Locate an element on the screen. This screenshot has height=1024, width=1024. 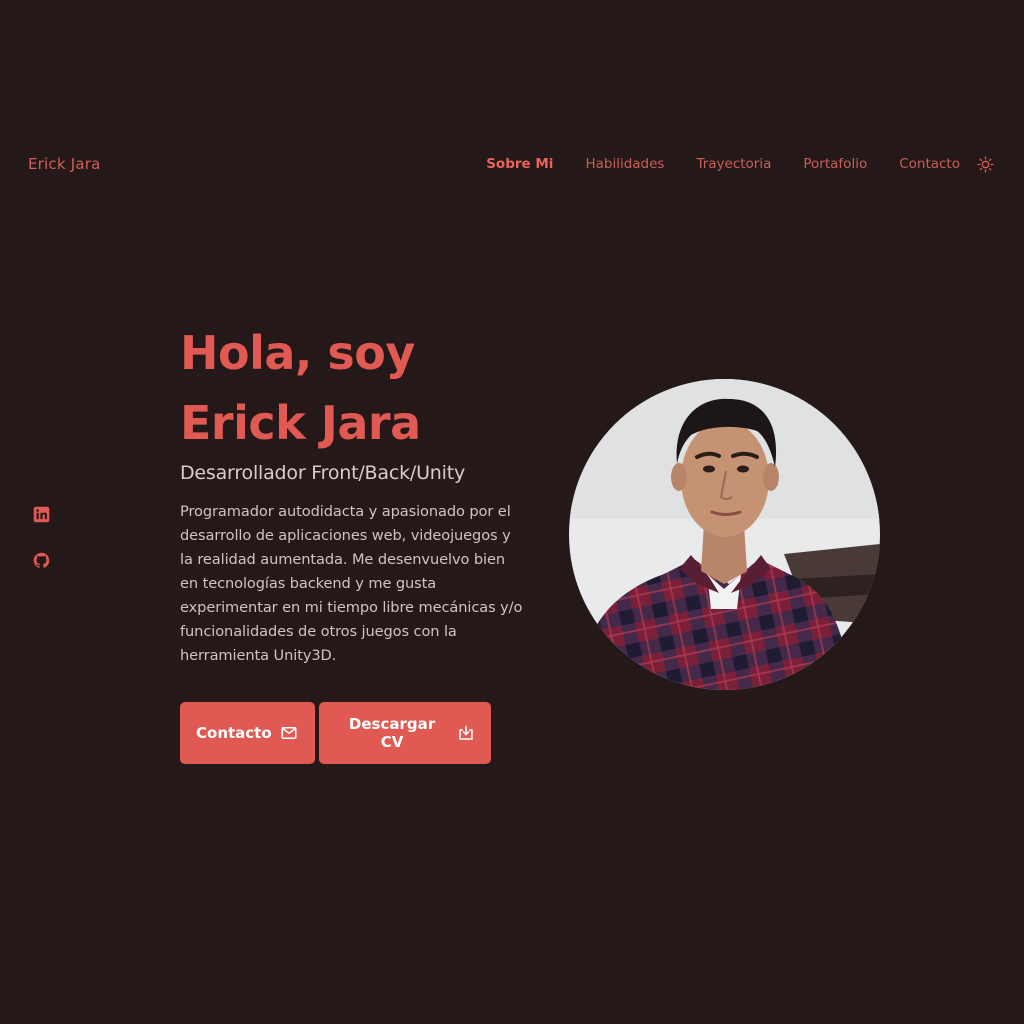
profile-photo-illustration is located at coordinates (724, 534).